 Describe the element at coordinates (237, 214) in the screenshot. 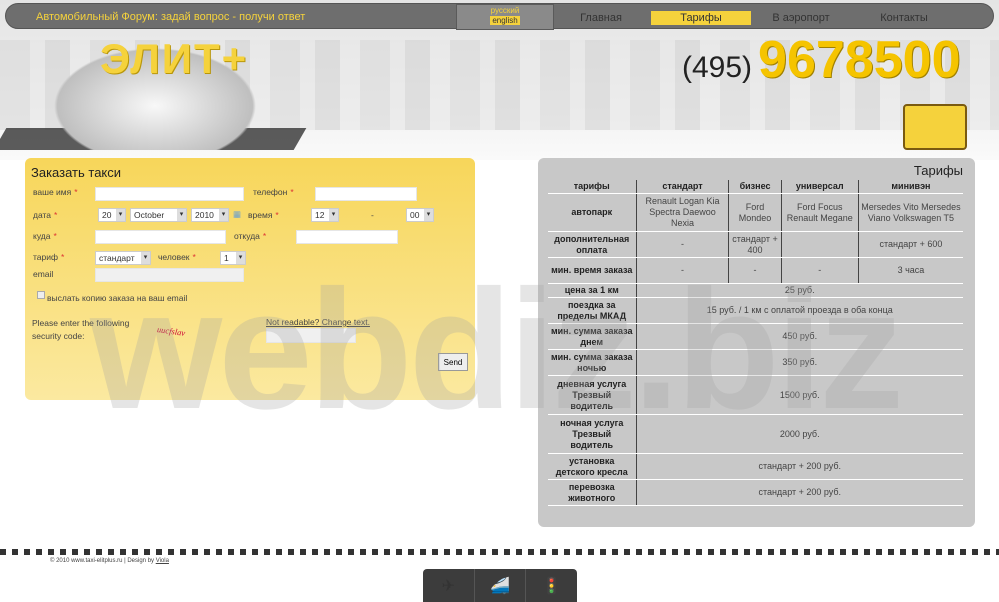

I see `calendar-icon: ▦` at that location.